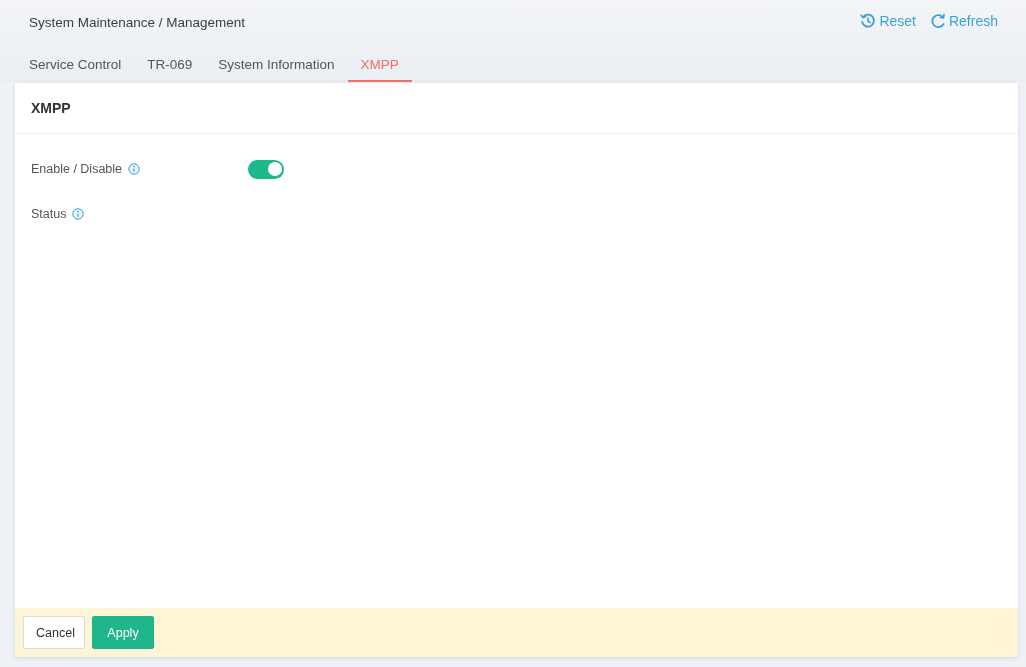  Describe the element at coordinates (137, 22) in the screenshot. I see `breadcrumb-title: System Maintenance / Management` at that location.